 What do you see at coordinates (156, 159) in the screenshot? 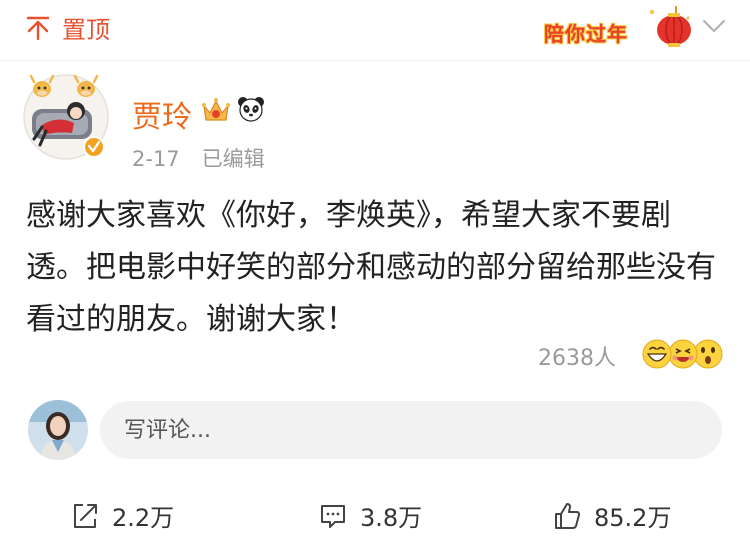
I see `post-date: 2-17` at bounding box center [156, 159].